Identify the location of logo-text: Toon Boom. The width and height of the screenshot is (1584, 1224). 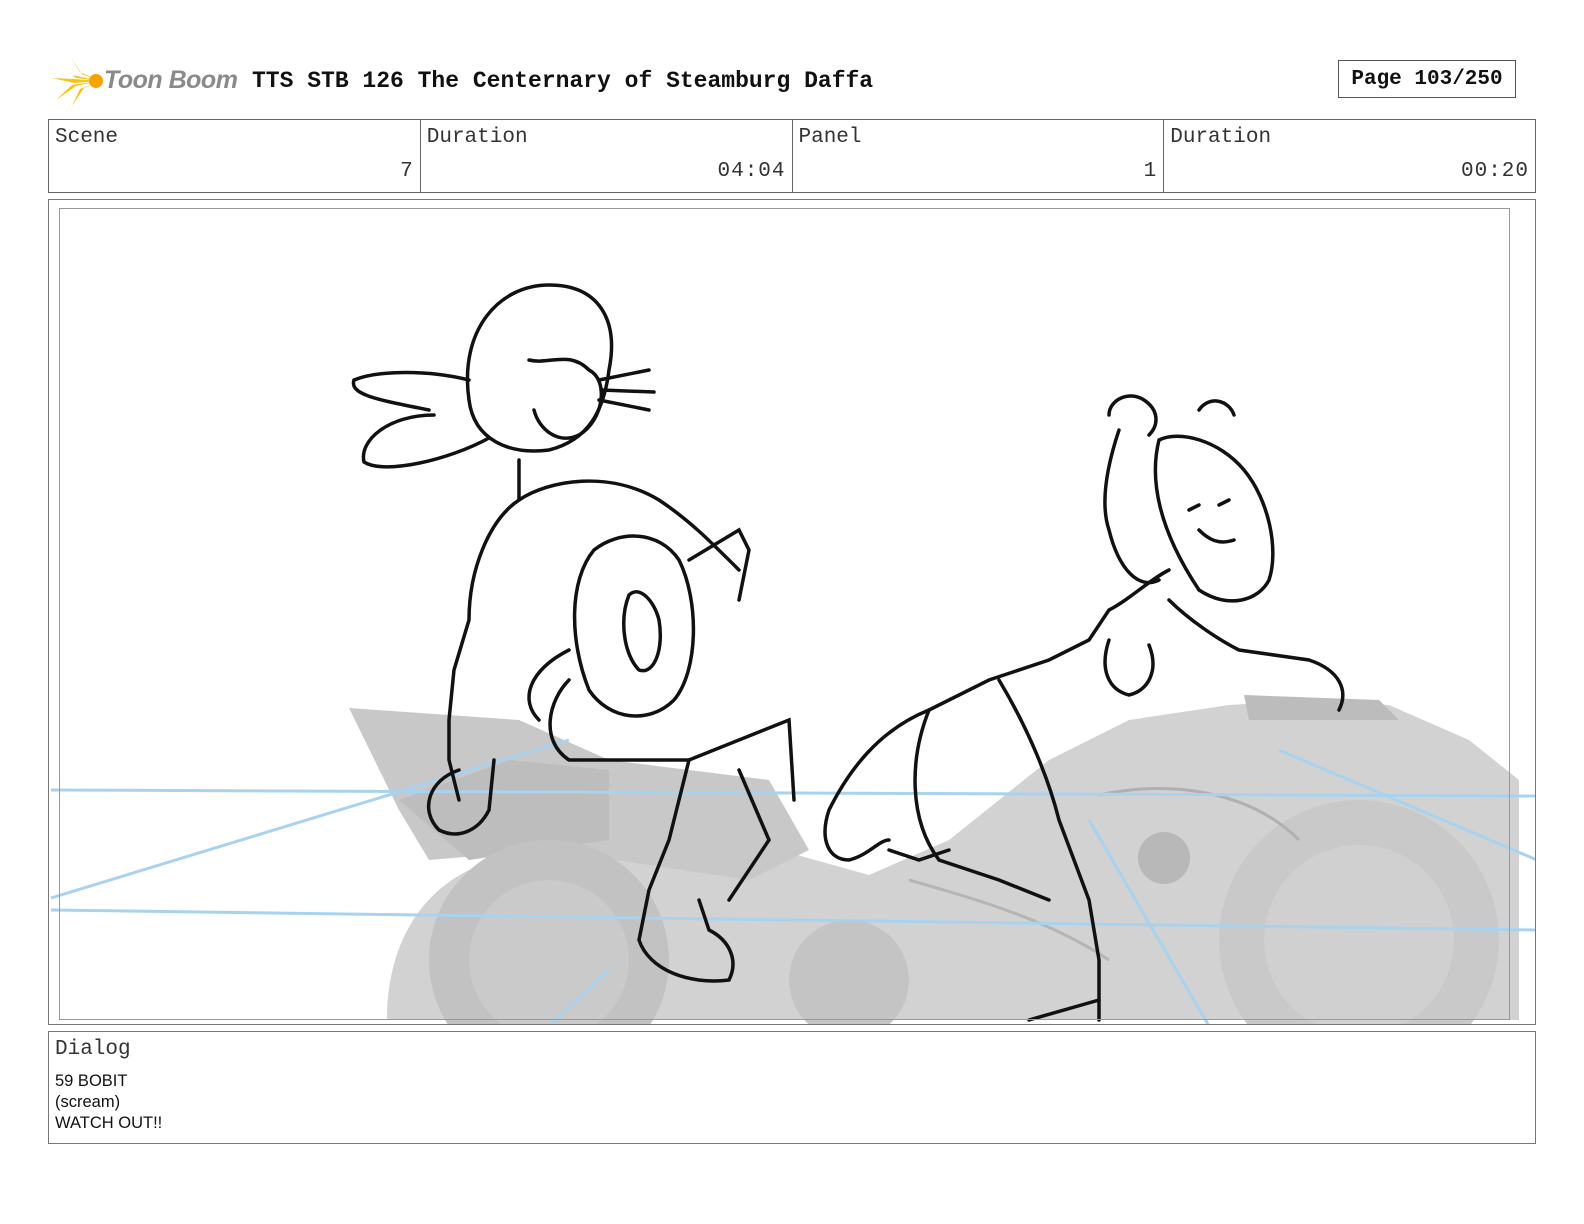
(171, 80).